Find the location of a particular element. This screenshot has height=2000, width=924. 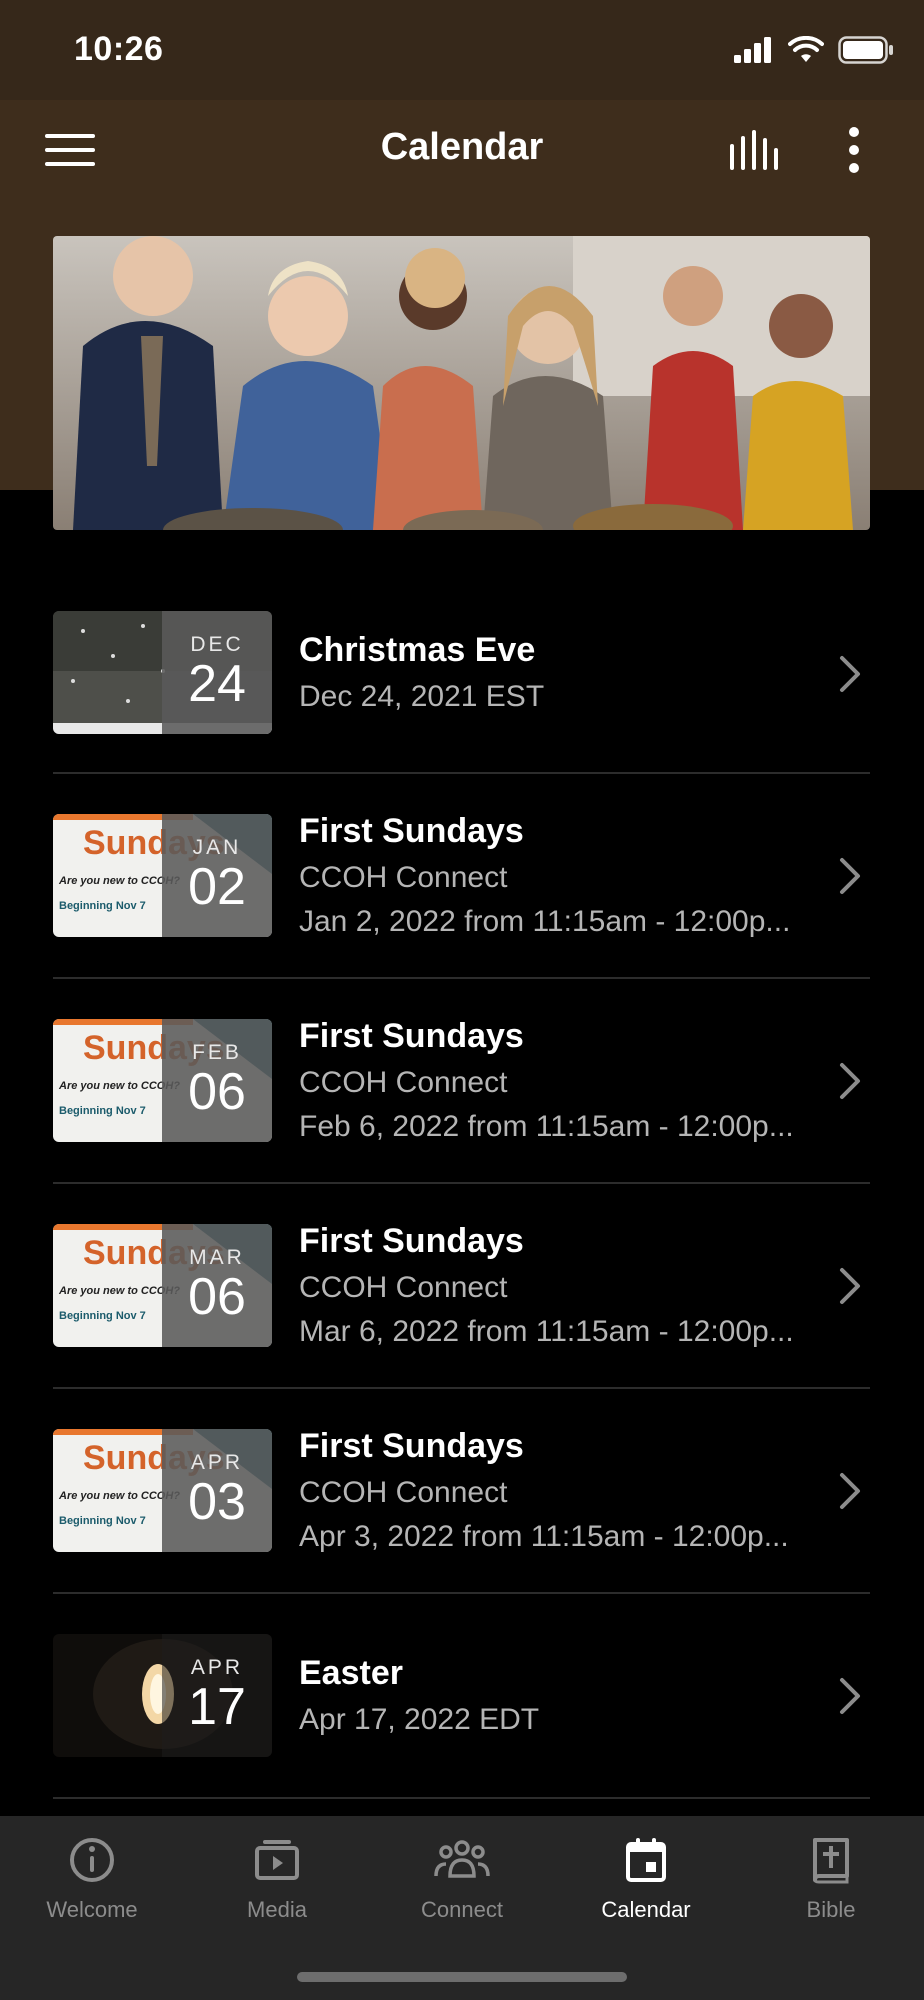

event-month: MAR is located at coordinates (217, 1257).